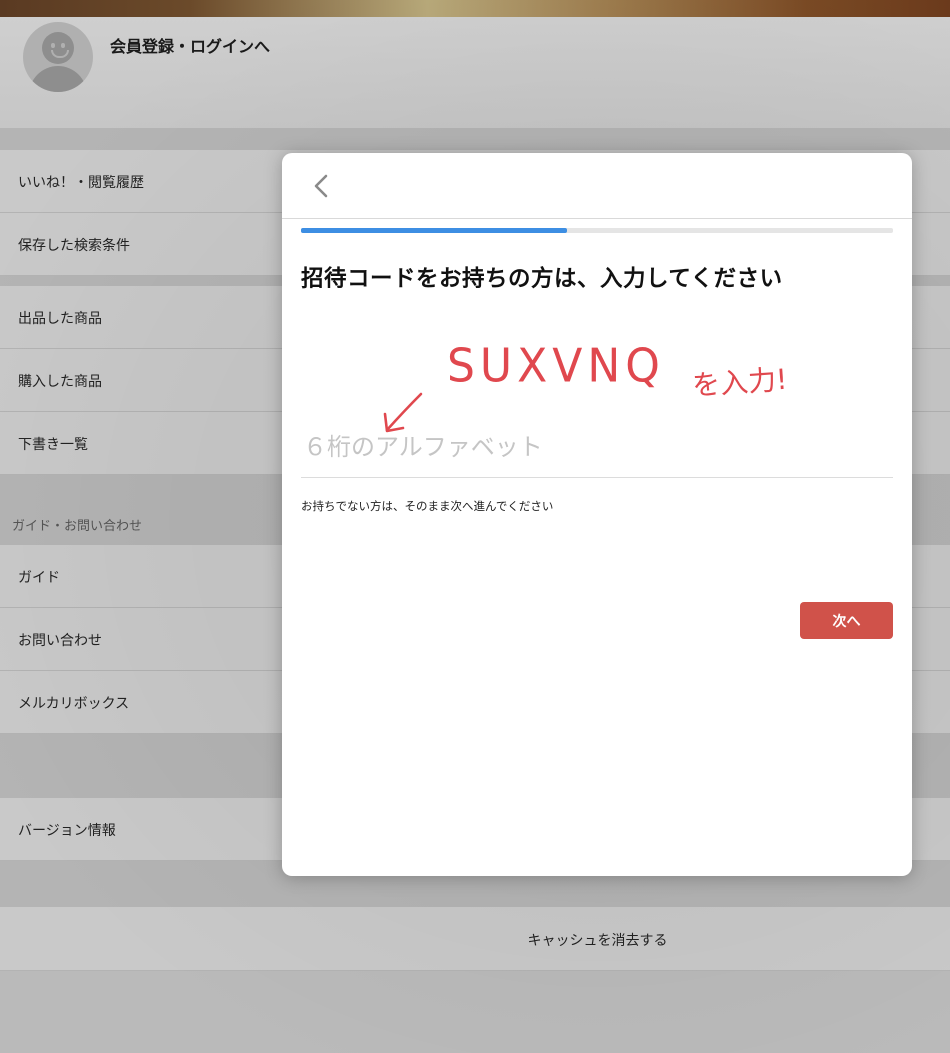 Image resolution: width=950 pixels, height=1053 pixels. I want to click on section-gap, so click(475, 139).